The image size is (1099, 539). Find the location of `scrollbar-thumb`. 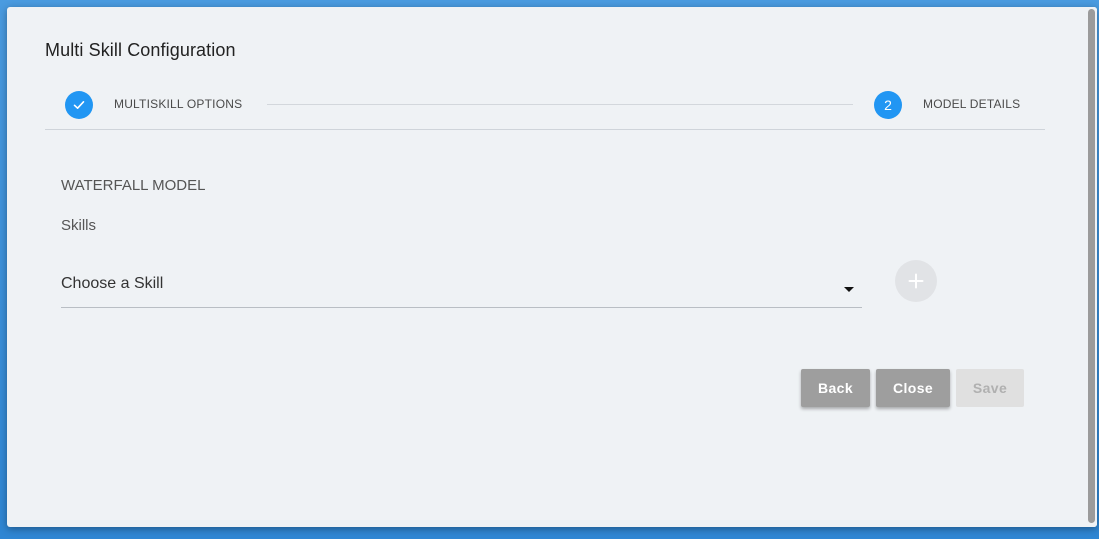

scrollbar-thumb is located at coordinates (1091, 266).